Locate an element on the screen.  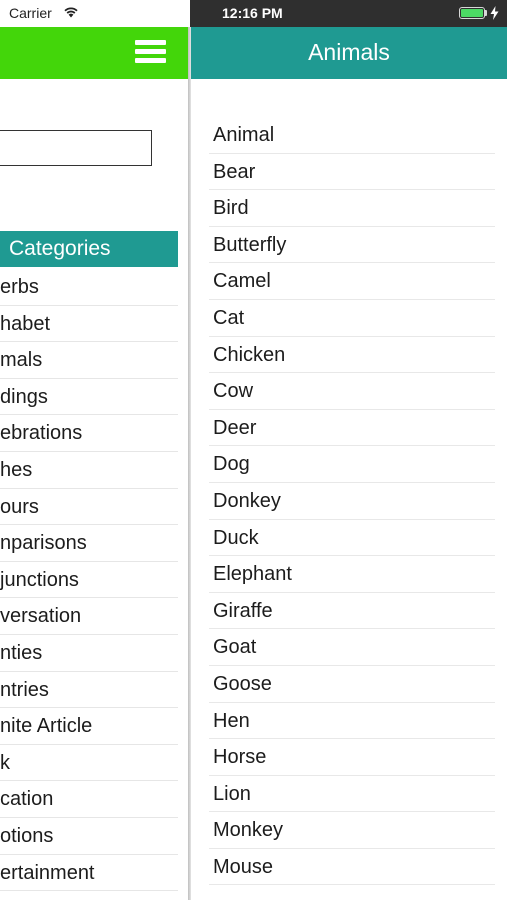
category-item-label: k is located at coordinates (5, 762).